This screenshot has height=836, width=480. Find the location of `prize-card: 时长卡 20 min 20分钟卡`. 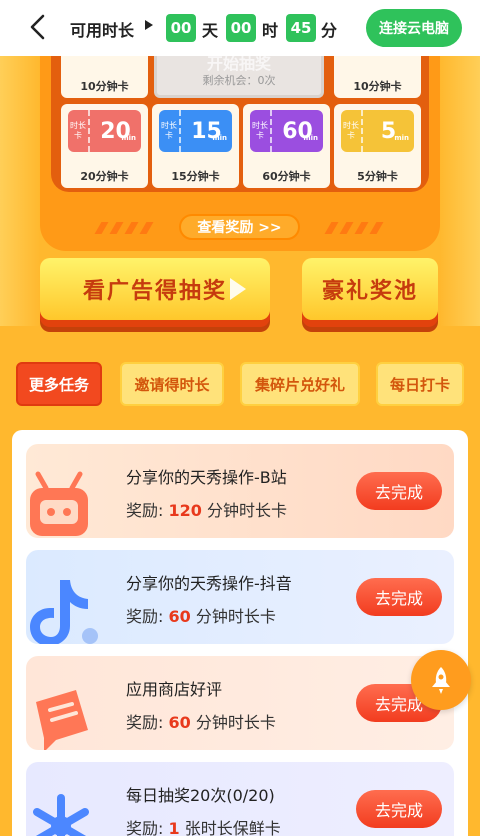

prize-card: 时长卡 20 min 20分钟卡 is located at coordinates (104, 146).